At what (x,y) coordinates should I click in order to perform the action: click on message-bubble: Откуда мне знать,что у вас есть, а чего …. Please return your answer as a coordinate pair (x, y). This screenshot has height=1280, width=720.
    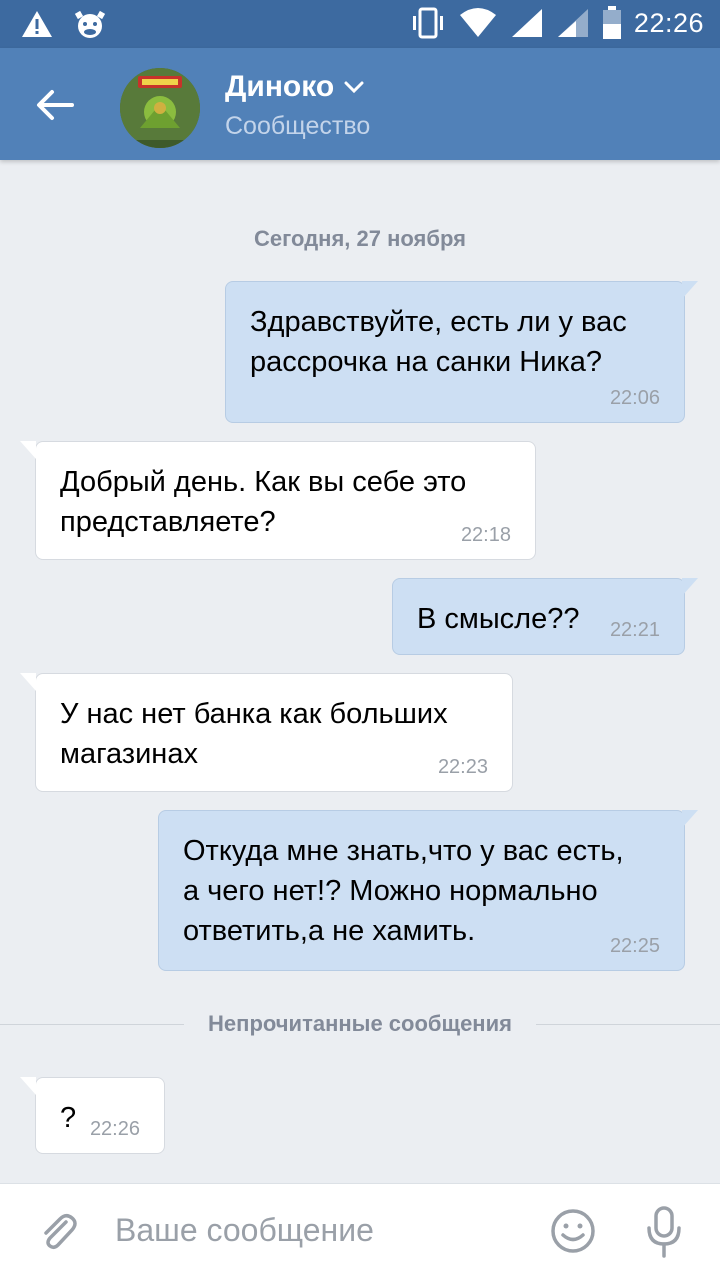
    Looking at the image, I should click on (428, 890).